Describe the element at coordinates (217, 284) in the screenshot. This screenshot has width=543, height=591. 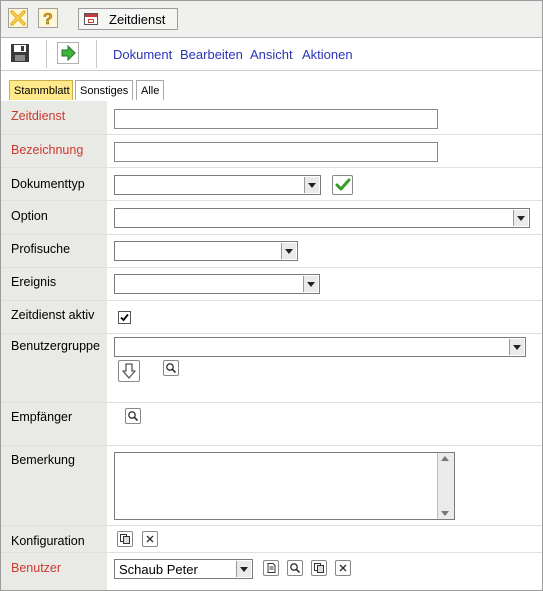
I see `ereignis-select` at that location.